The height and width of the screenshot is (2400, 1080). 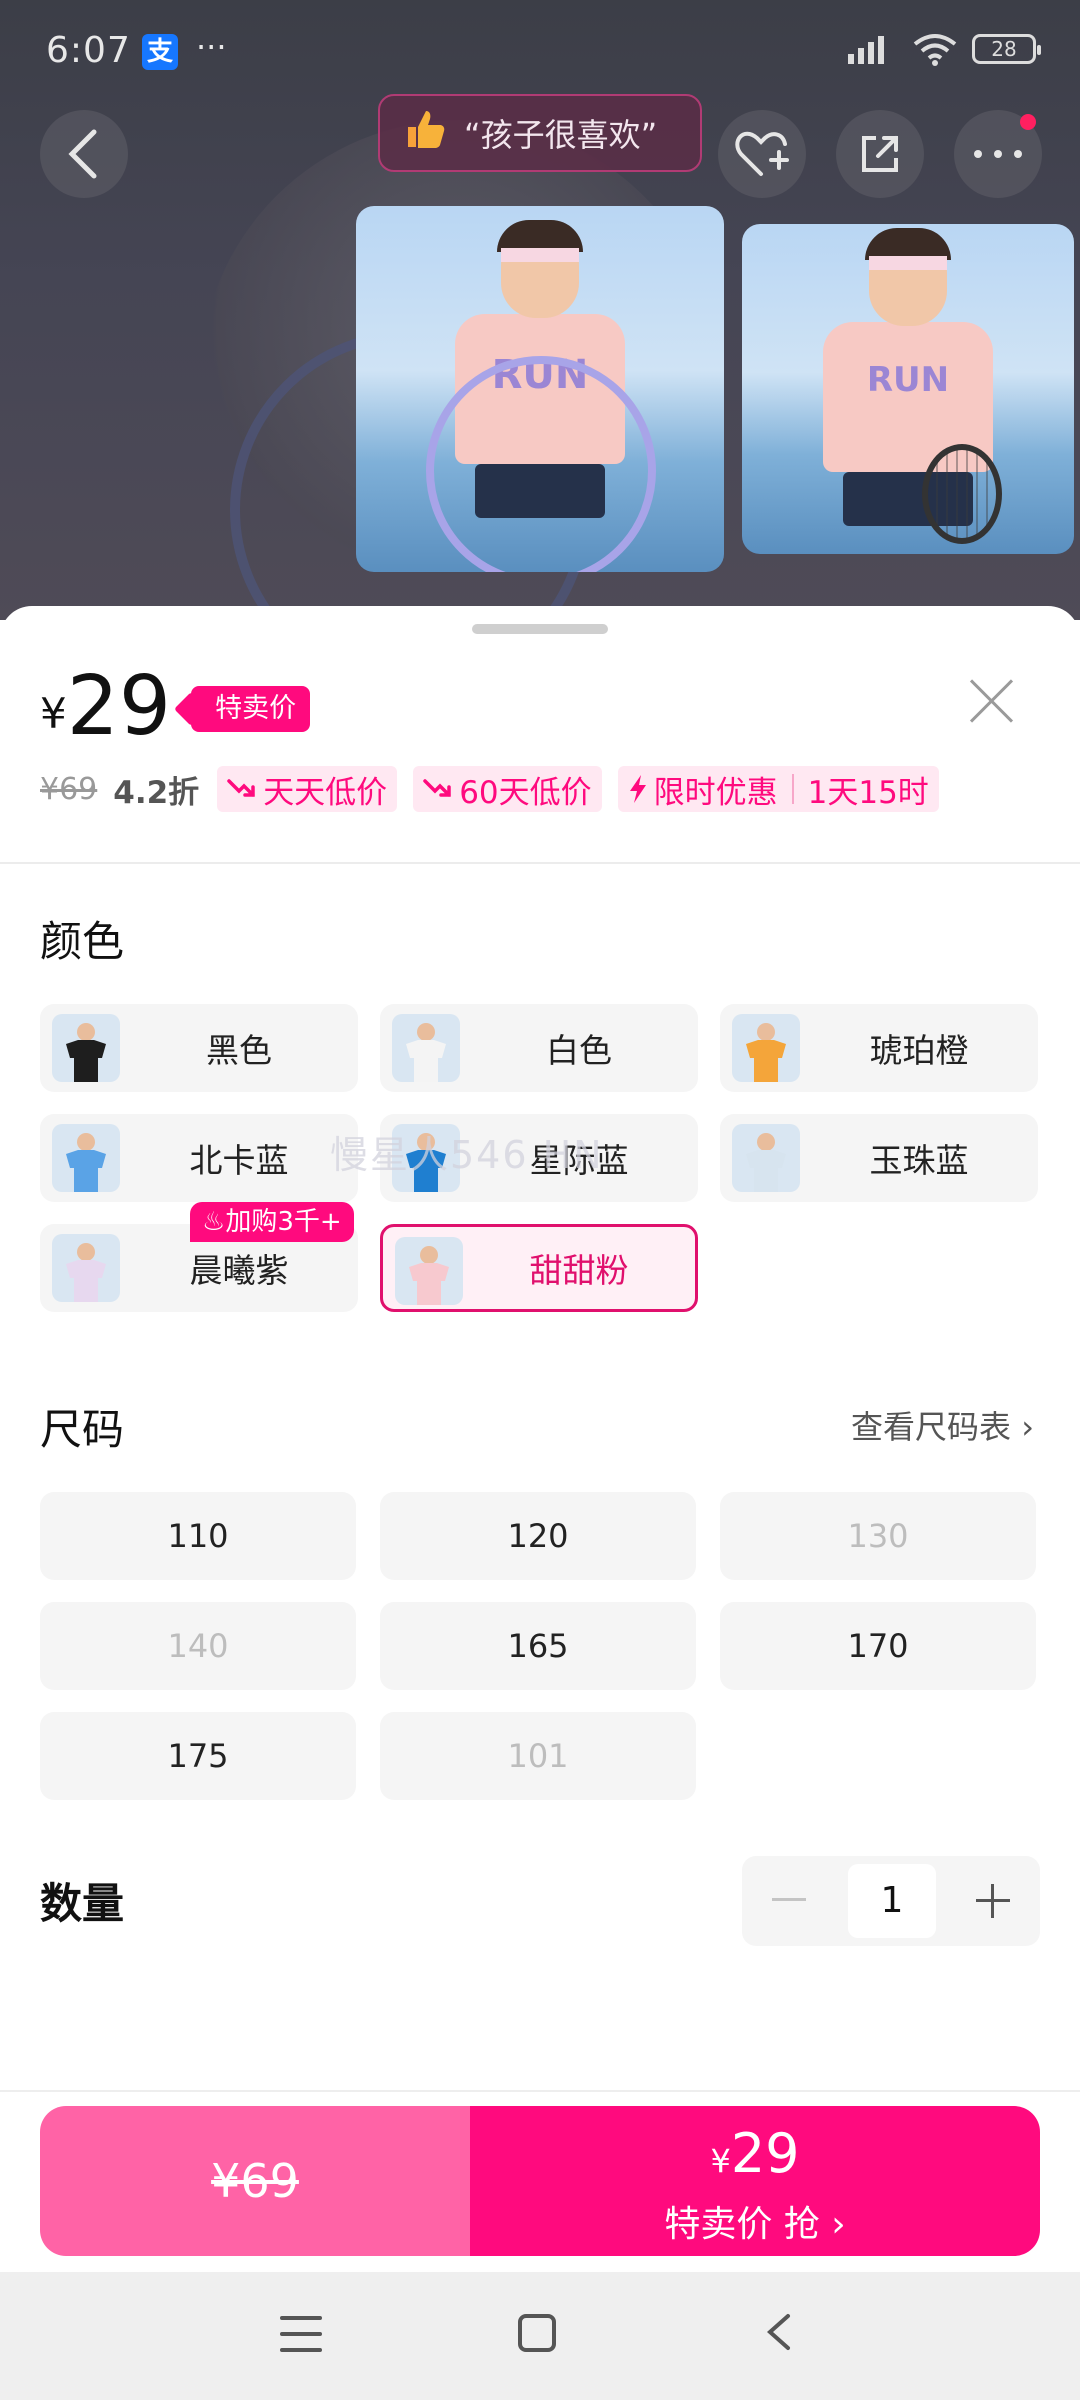 I want to click on praise-banner: “孩子很喜欢”, so click(x=540, y=133).